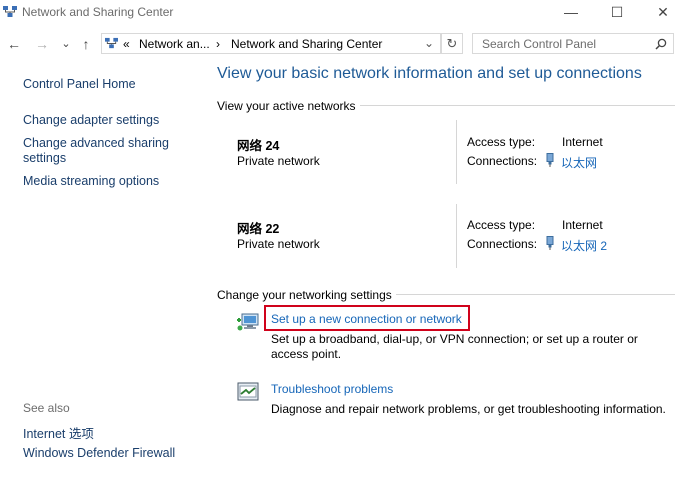 Image resolution: width=684 pixels, height=478 pixels. I want to click on troubleshoot-problems-link: Troubleshoot problems, so click(332, 389).